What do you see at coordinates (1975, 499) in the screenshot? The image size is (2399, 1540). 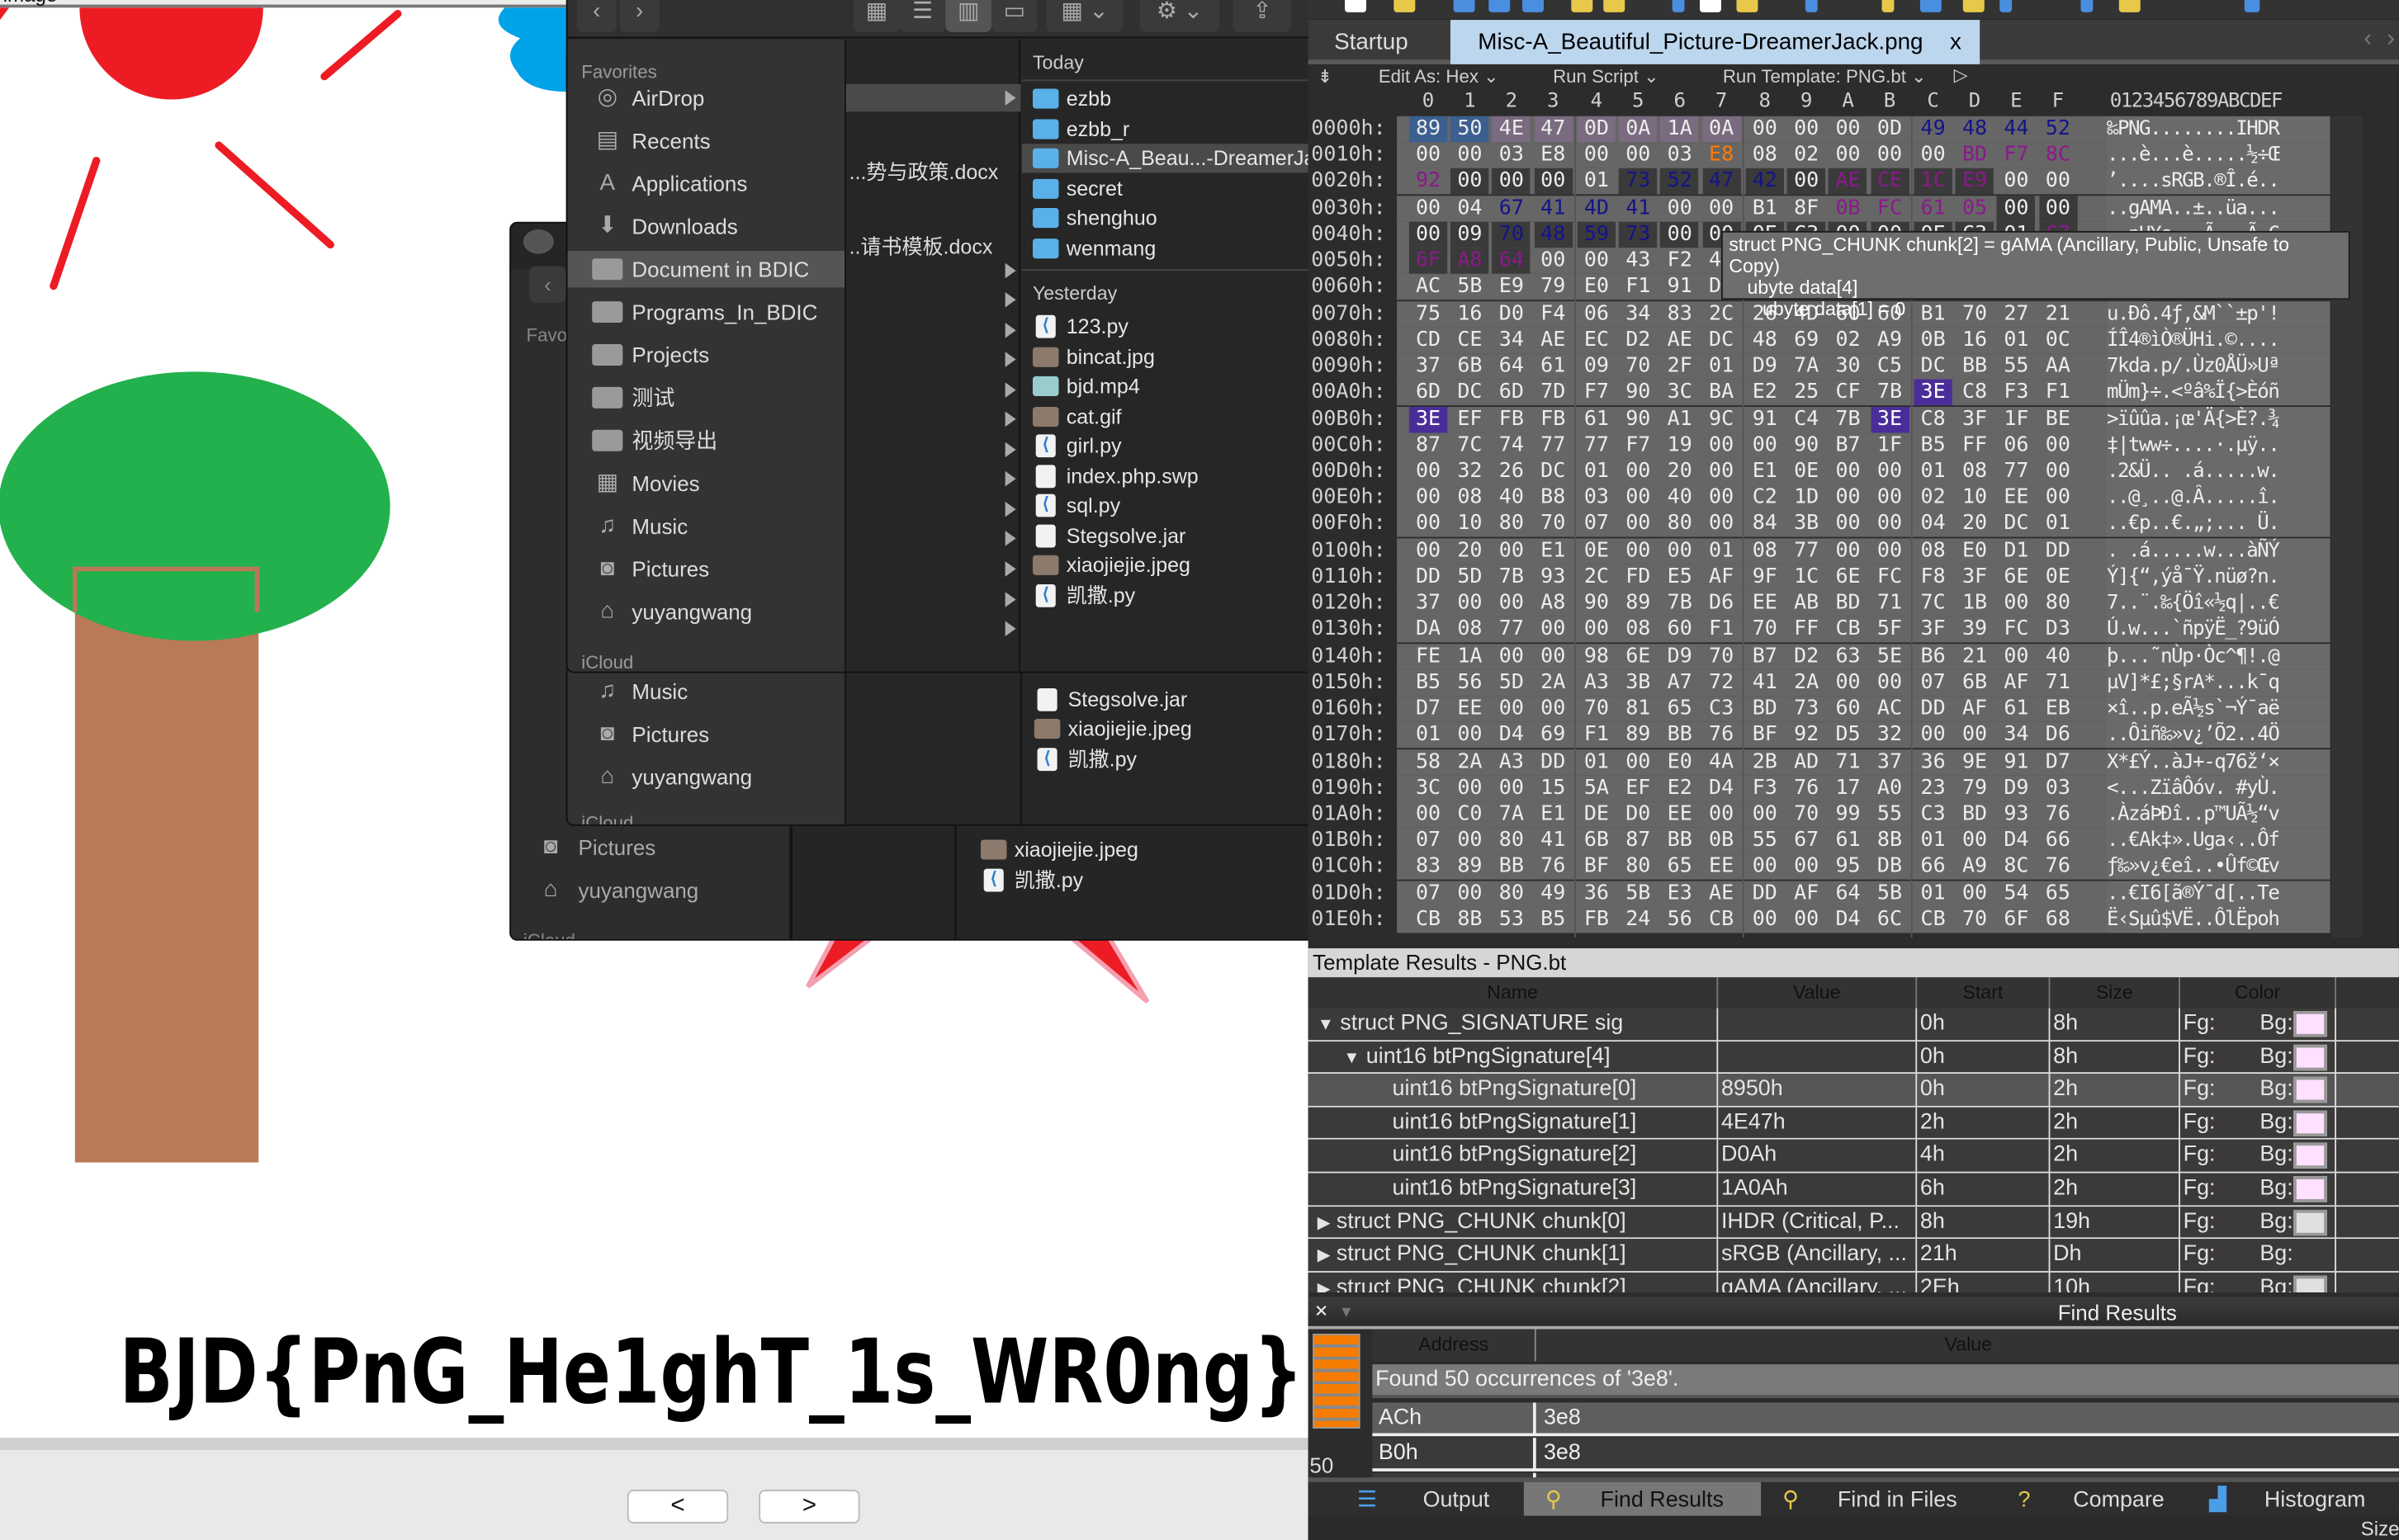 I see `hex-byte: 10` at bounding box center [1975, 499].